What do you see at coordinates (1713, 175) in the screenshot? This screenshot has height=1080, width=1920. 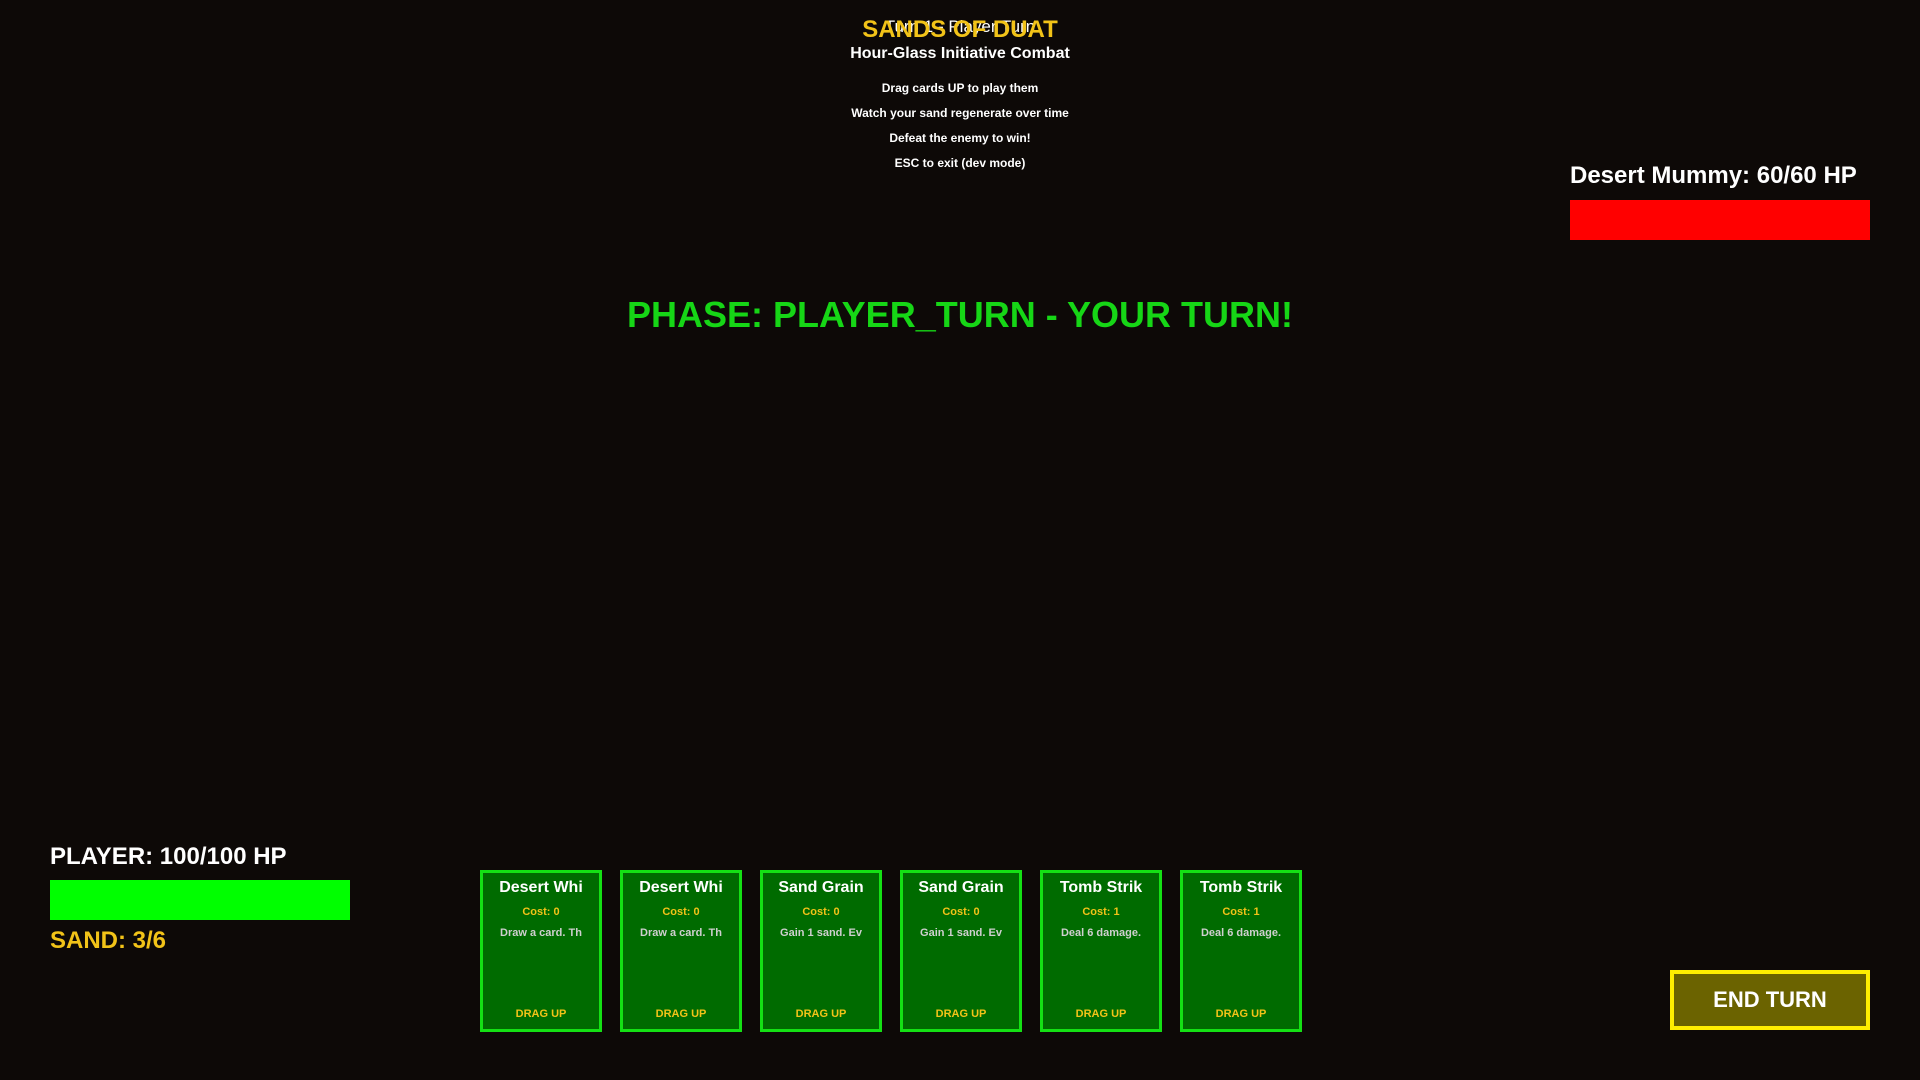 I see `enemy-hp-label: Desert Mummy: 60/60 HP` at bounding box center [1713, 175].